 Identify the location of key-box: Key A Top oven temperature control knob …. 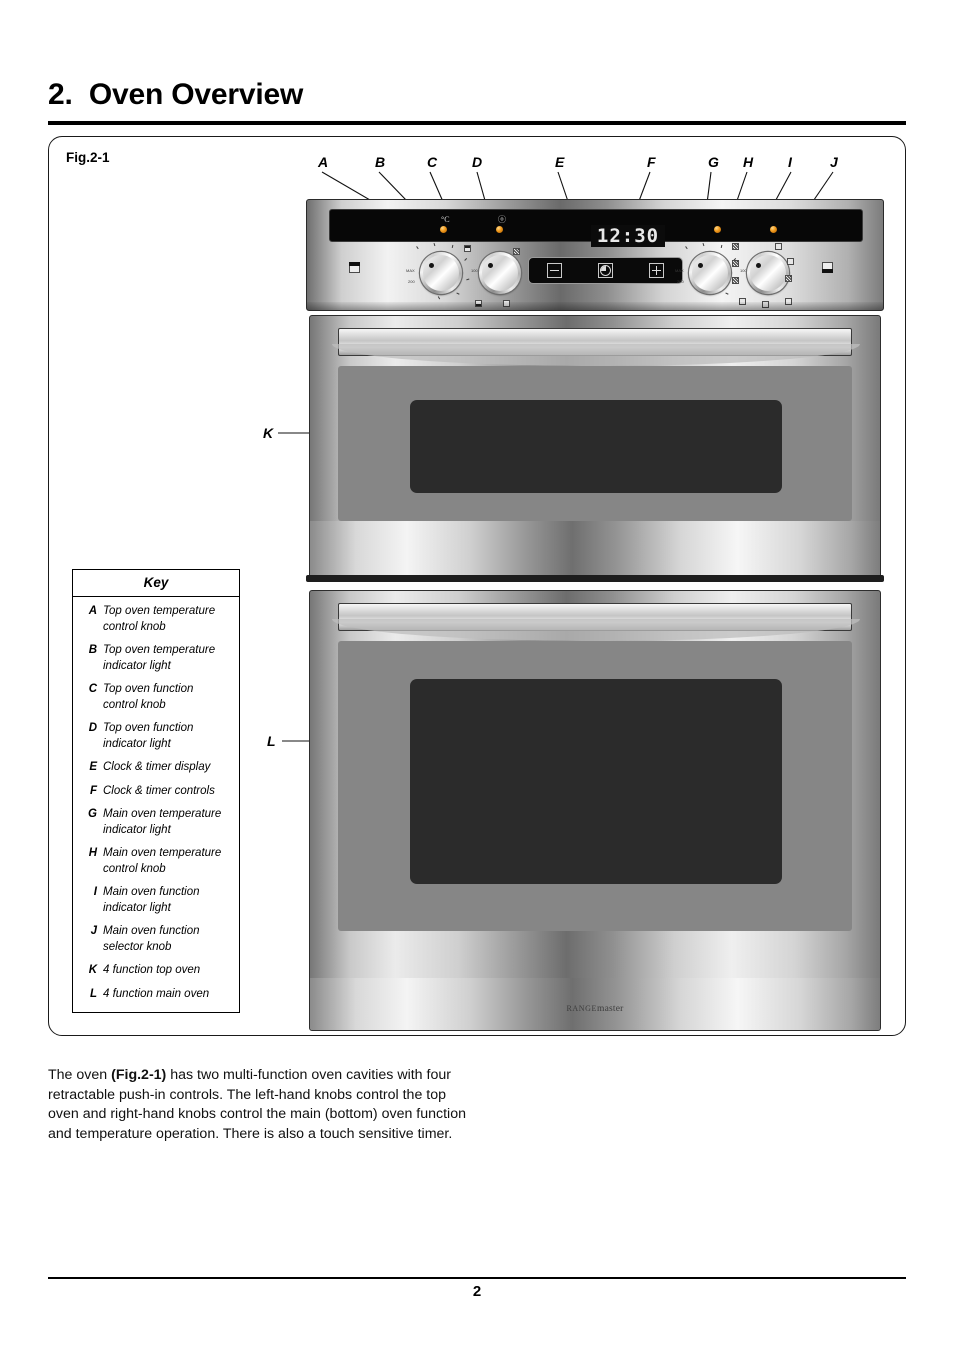
(156, 791).